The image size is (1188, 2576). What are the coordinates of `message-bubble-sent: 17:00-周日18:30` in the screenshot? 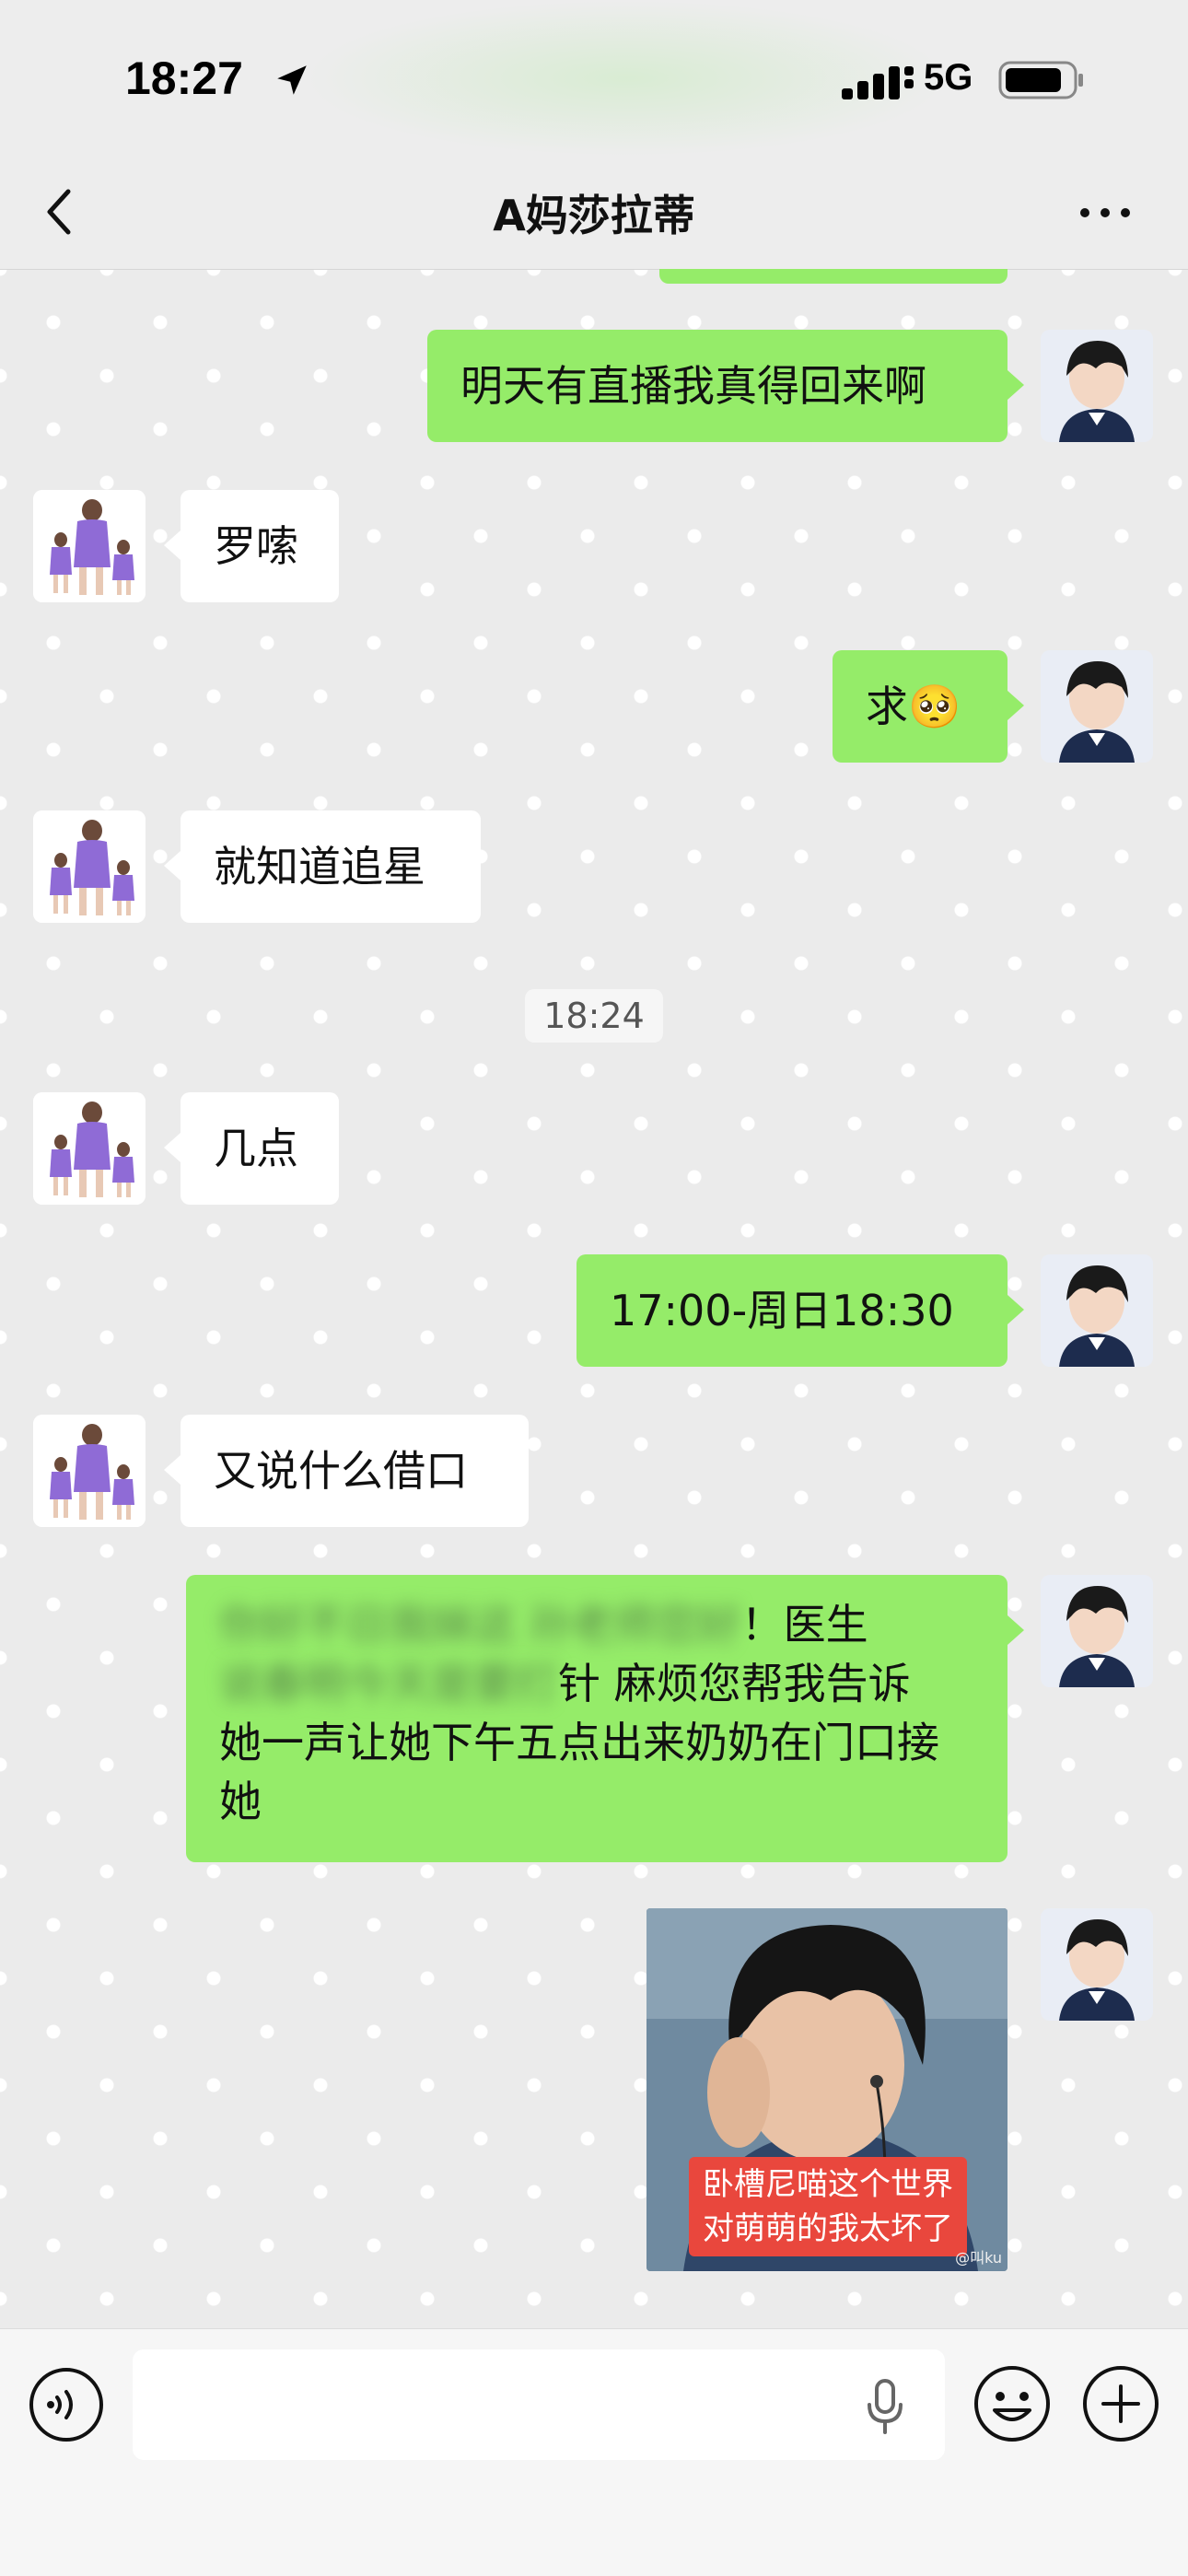 It's located at (800, 1310).